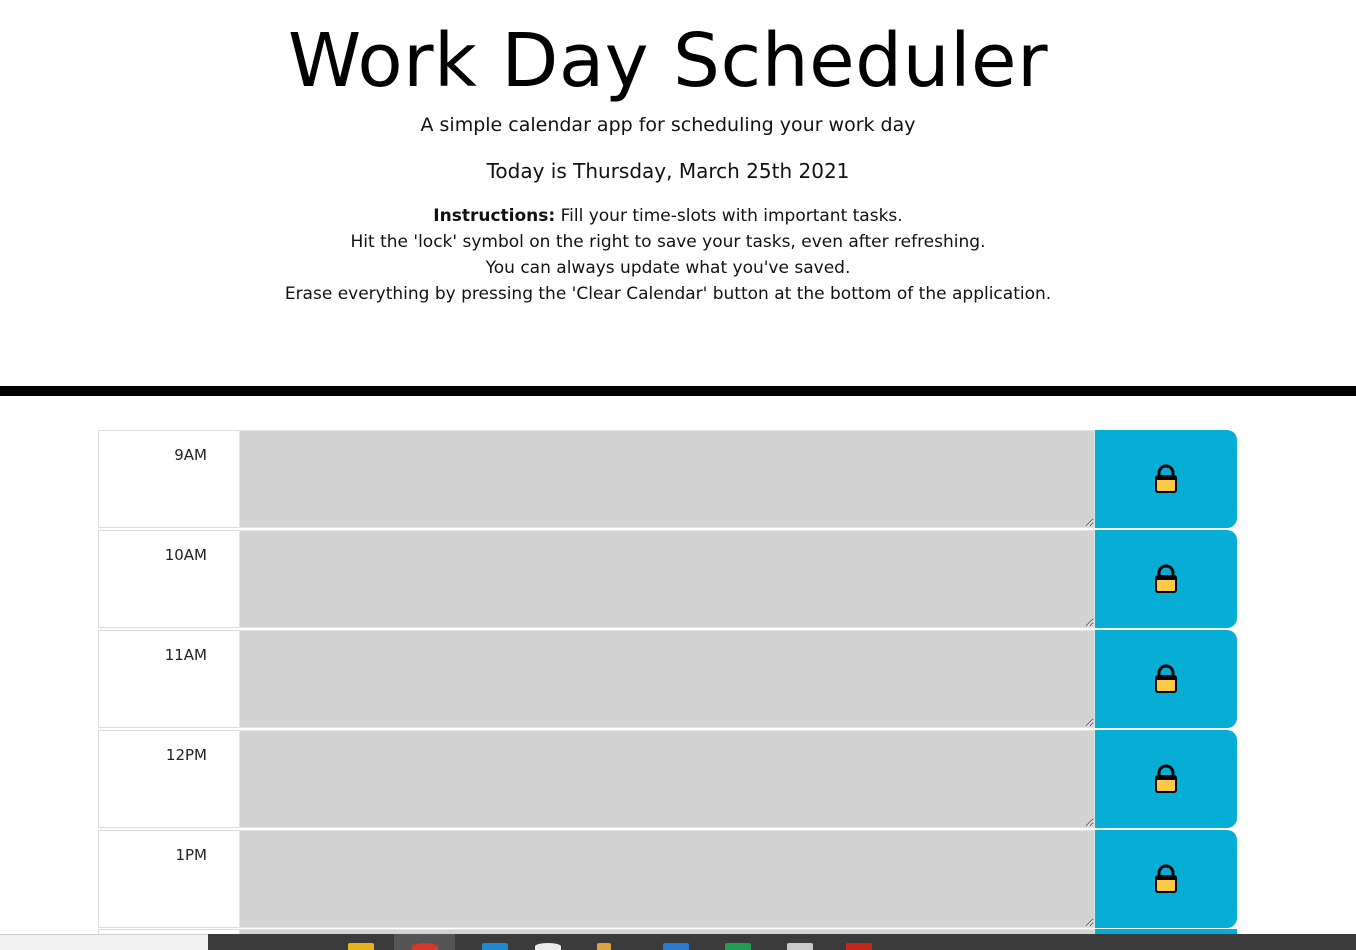  Describe the element at coordinates (104, 942) in the screenshot. I see `taskbar-search-box` at that location.